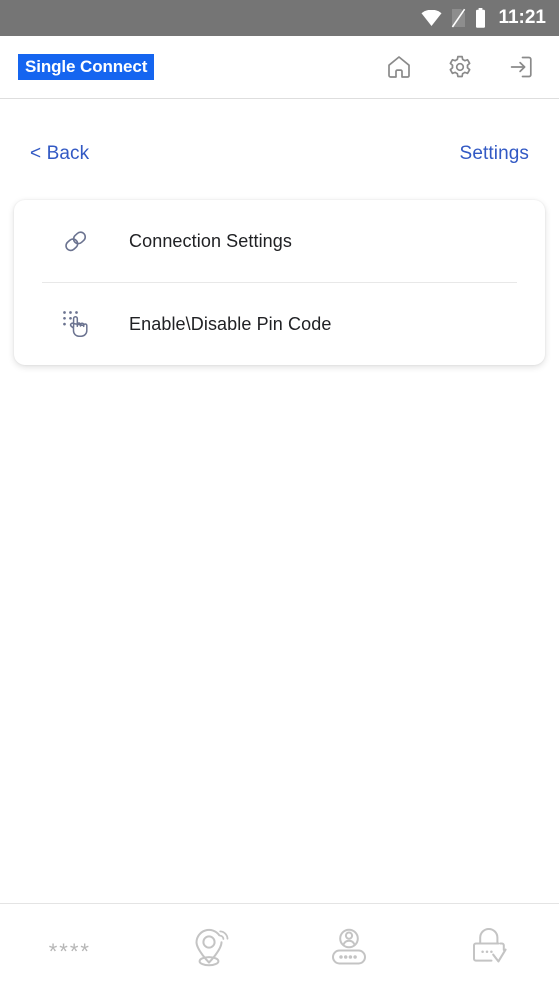 The image size is (559, 994). I want to click on no-sim-icon, so click(458, 18).